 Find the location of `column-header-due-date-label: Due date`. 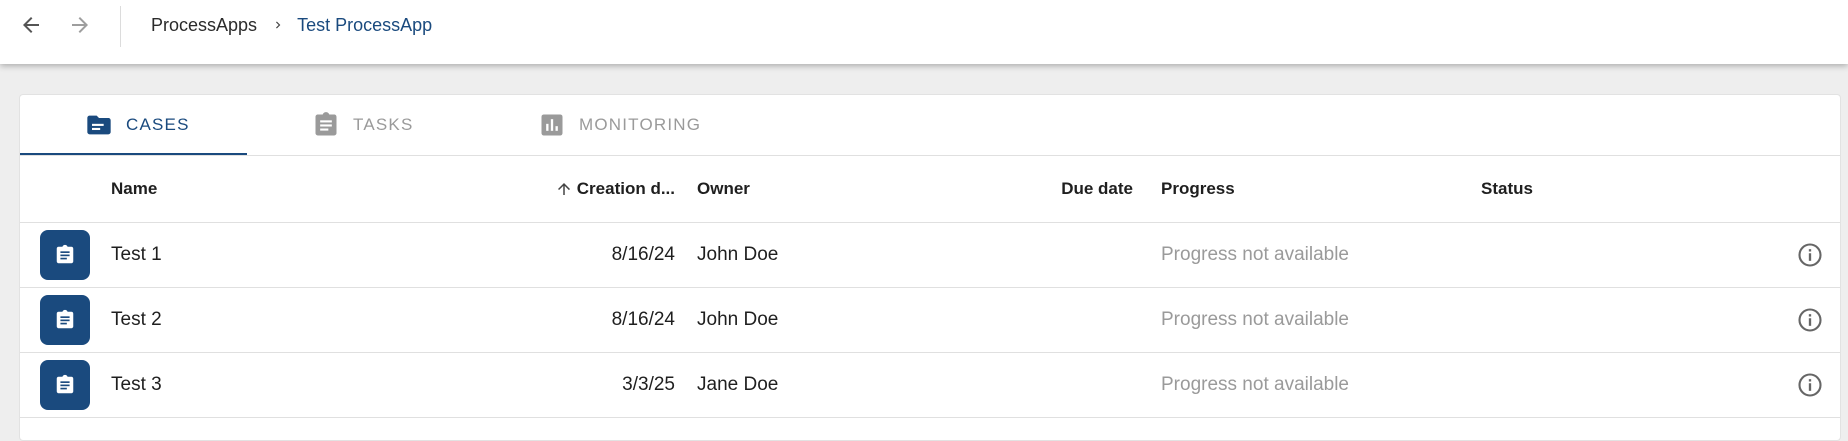

column-header-due-date-label: Due date is located at coordinates (1097, 188).